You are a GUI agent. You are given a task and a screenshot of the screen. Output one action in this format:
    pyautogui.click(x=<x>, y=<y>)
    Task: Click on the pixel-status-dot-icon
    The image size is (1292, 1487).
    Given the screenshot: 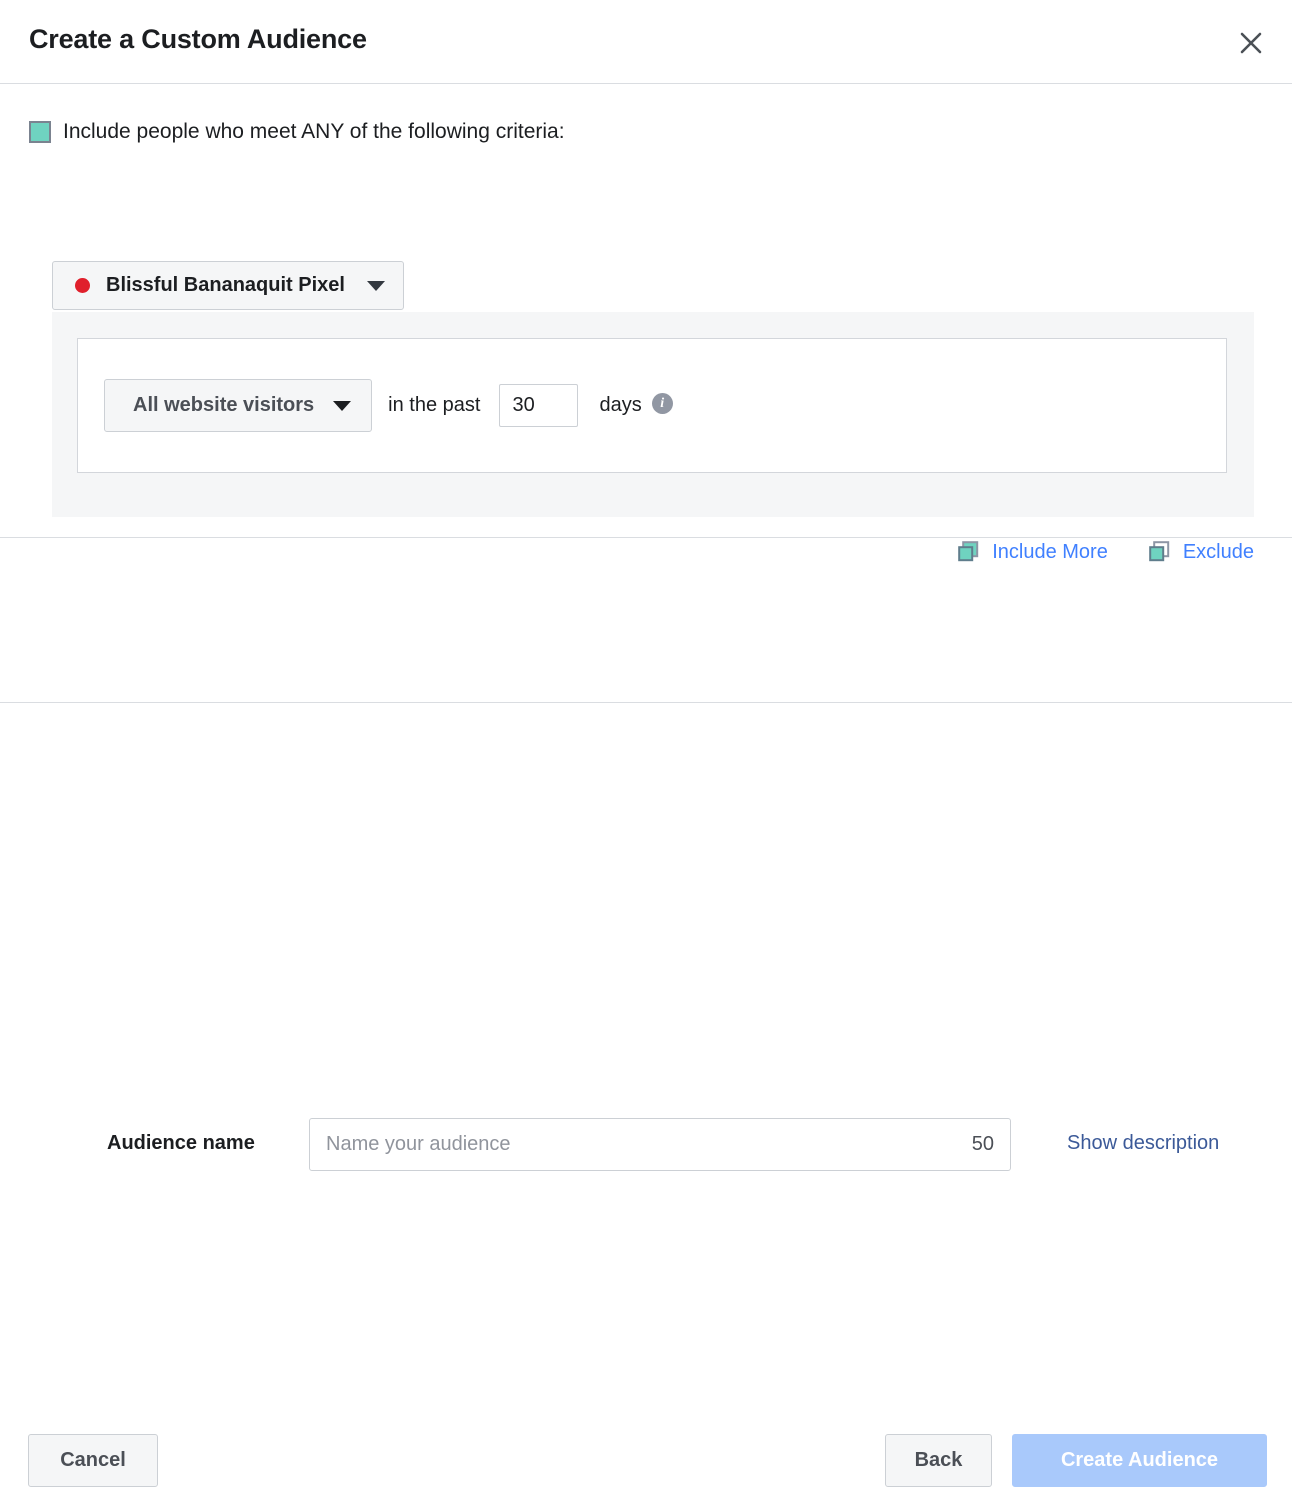 What is the action you would take?
    pyautogui.click(x=82, y=285)
    